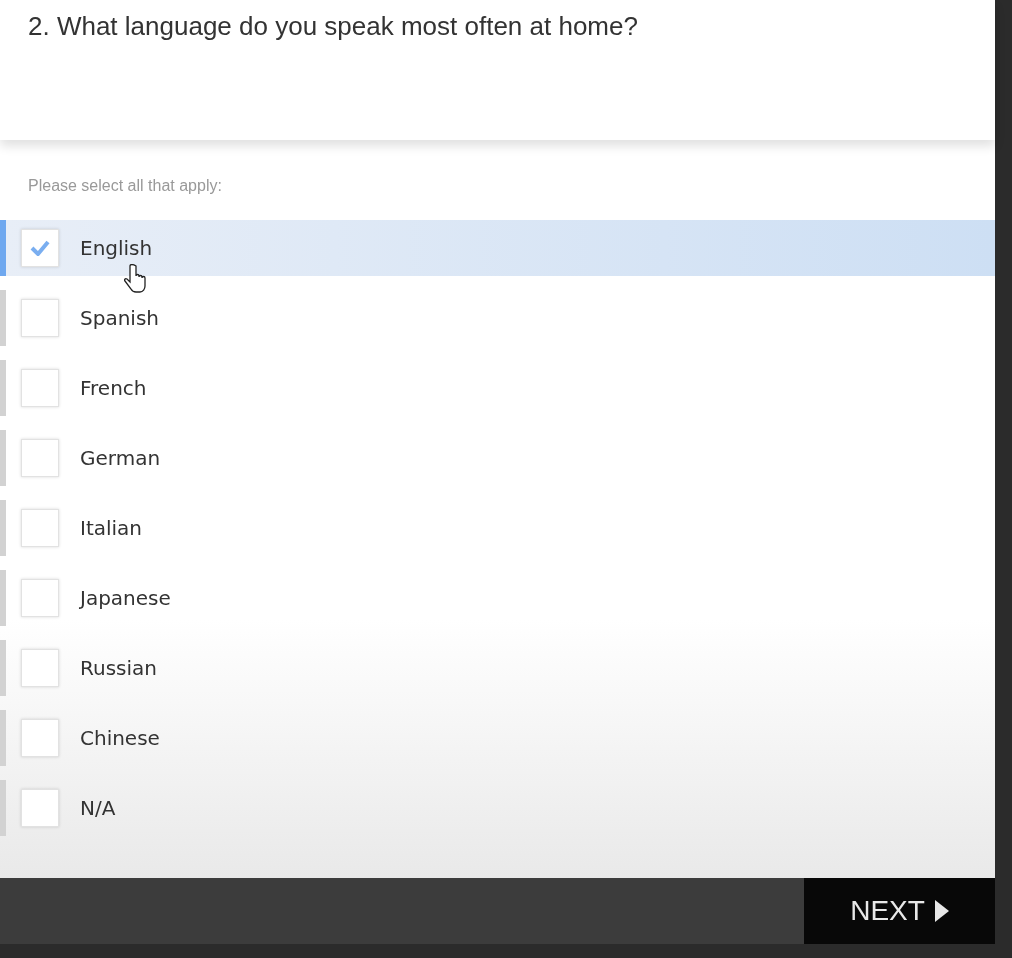 This screenshot has height=958, width=1012. Describe the element at coordinates (113, 388) in the screenshot. I see `option-label: French` at that location.